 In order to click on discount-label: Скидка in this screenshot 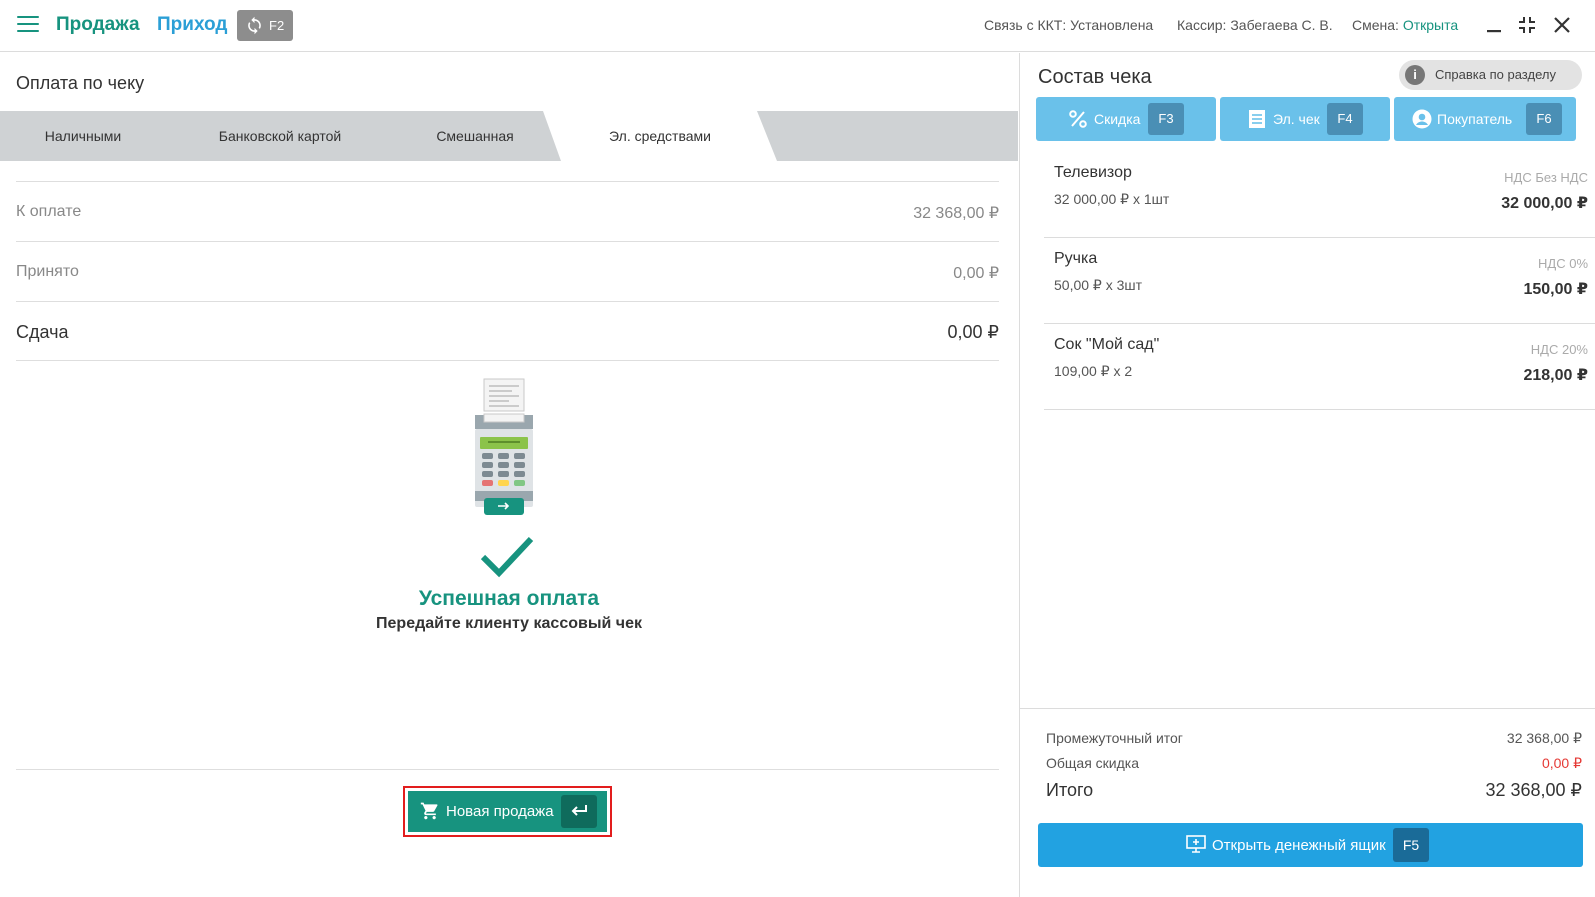, I will do `click(1117, 119)`.